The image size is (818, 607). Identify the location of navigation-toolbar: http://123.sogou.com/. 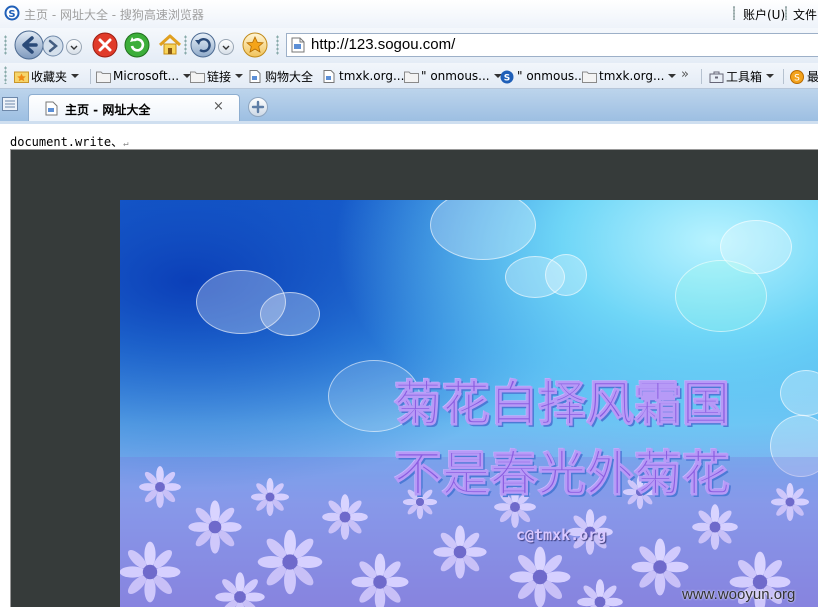
(409, 45).